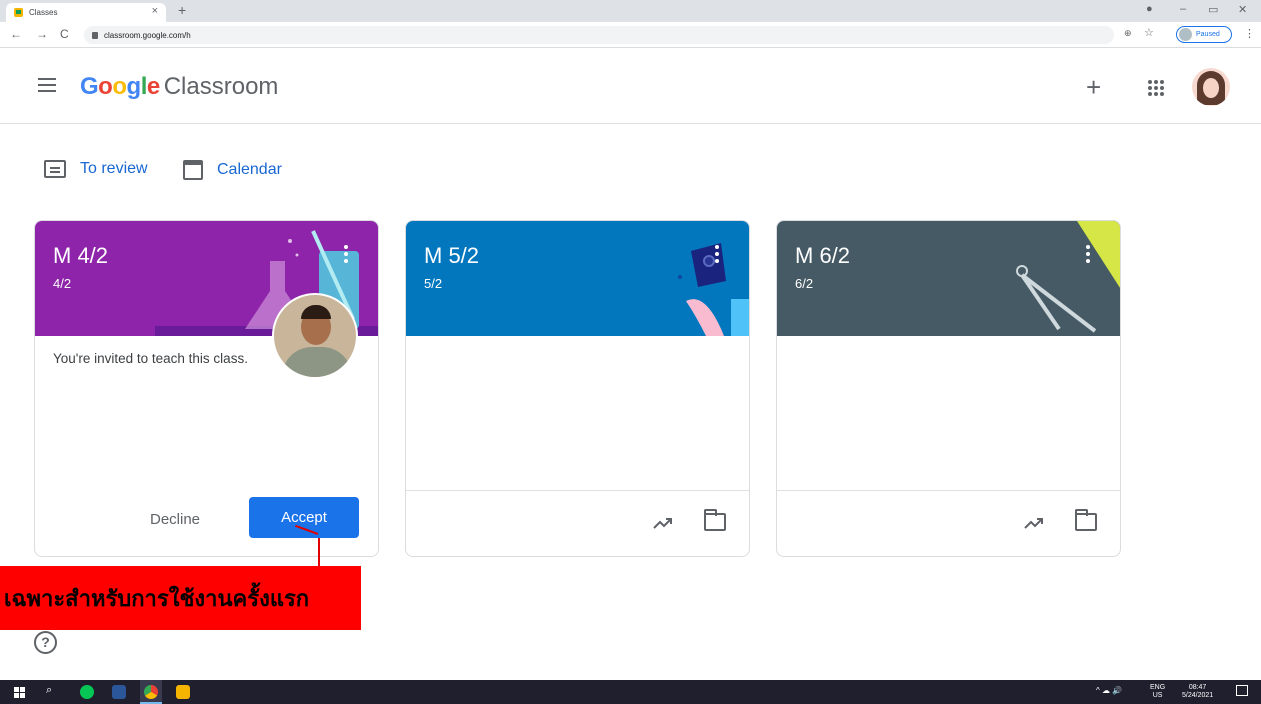 The height and width of the screenshot is (704, 1261). I want to click on language-code: ENG, so click(1158, 687).